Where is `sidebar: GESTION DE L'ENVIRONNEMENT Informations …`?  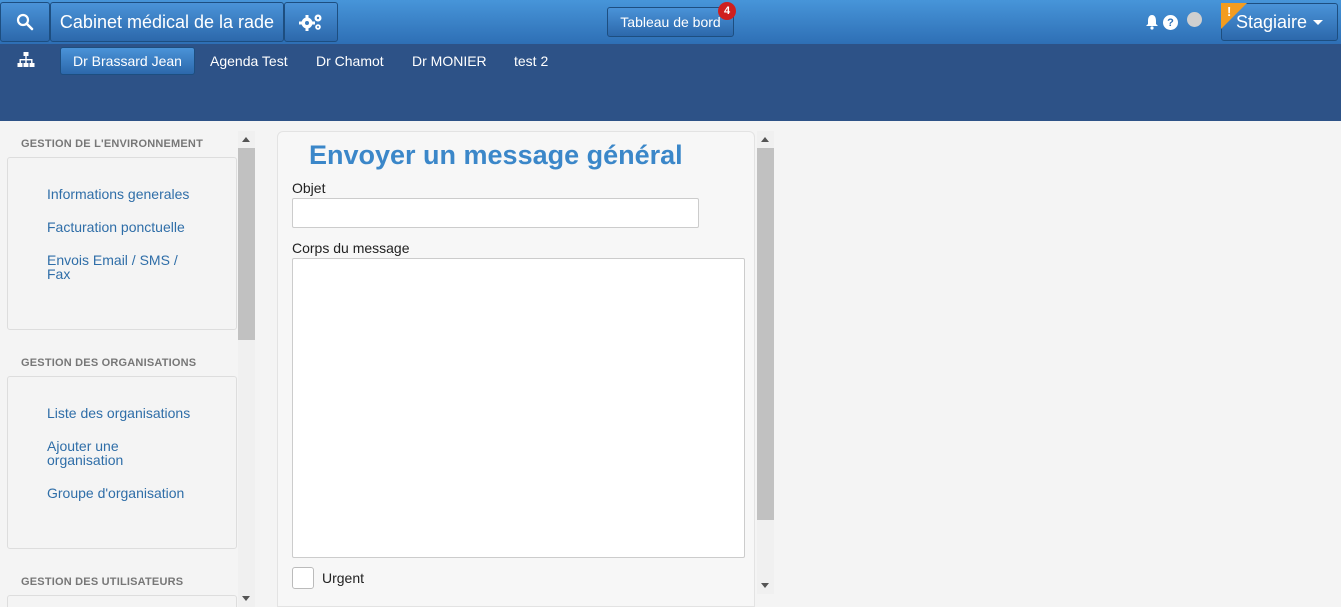 sidebar: GESTION DE L'ENVIRONNEMENT Informations … is located at coordinates (127, 369).